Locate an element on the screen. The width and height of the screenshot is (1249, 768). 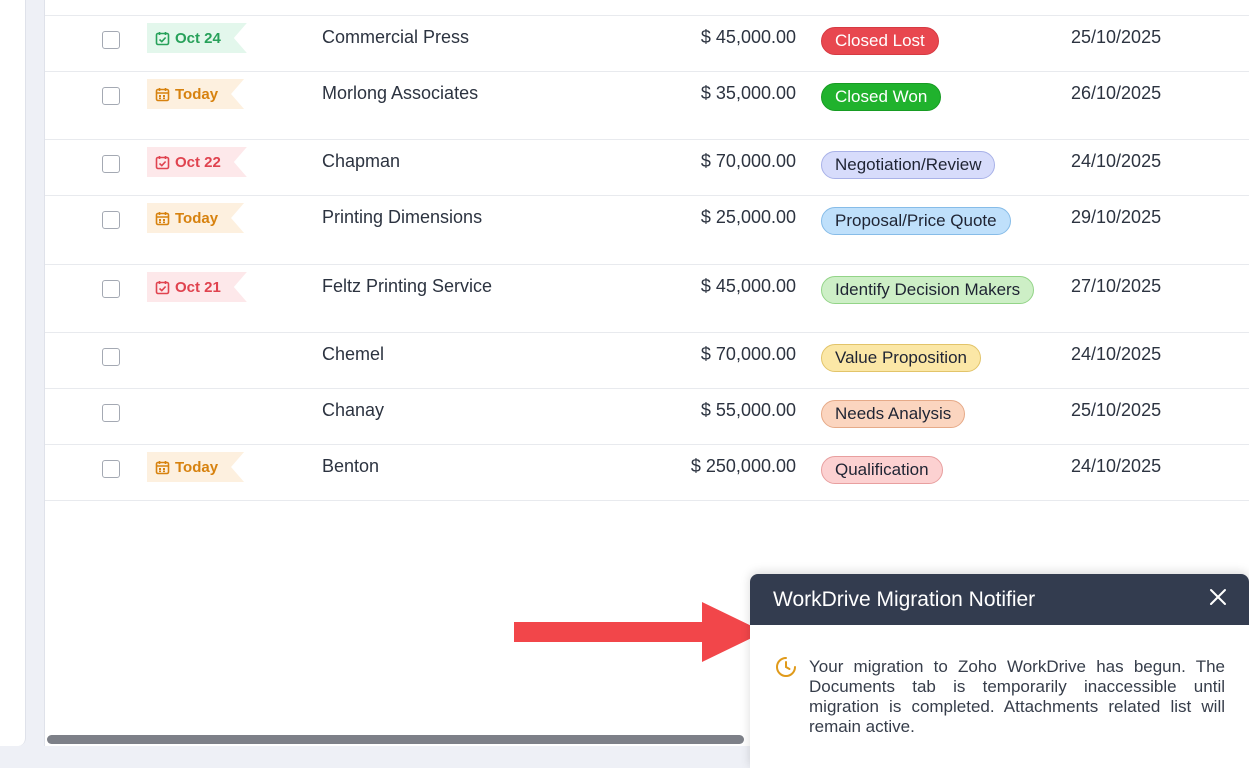
closing-date: 27/10/2025 is located at coordinates (1116, 286).